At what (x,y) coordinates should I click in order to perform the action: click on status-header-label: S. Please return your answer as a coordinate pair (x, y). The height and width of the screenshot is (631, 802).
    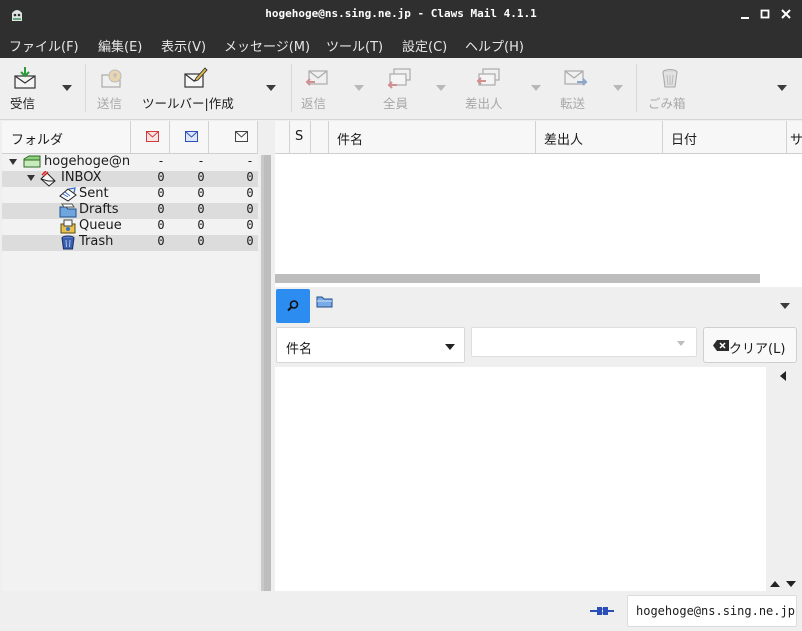
    Looking at the image, I should click on (299, 136).